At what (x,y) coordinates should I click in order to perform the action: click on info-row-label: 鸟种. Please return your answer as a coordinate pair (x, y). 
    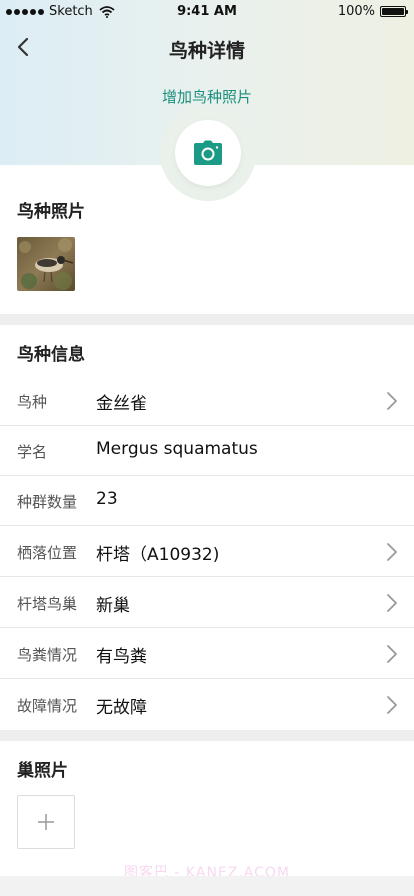
    Looking at the image, I should click on (32, 402).